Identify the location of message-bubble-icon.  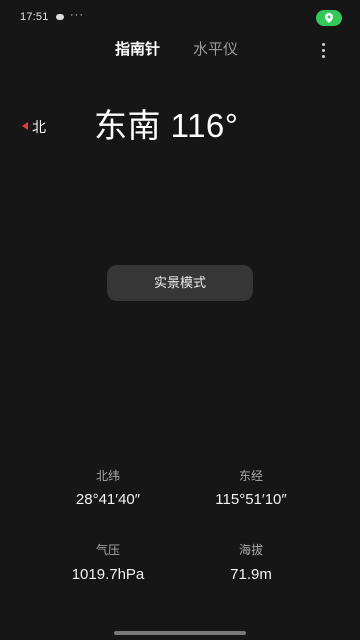
(60, 17).